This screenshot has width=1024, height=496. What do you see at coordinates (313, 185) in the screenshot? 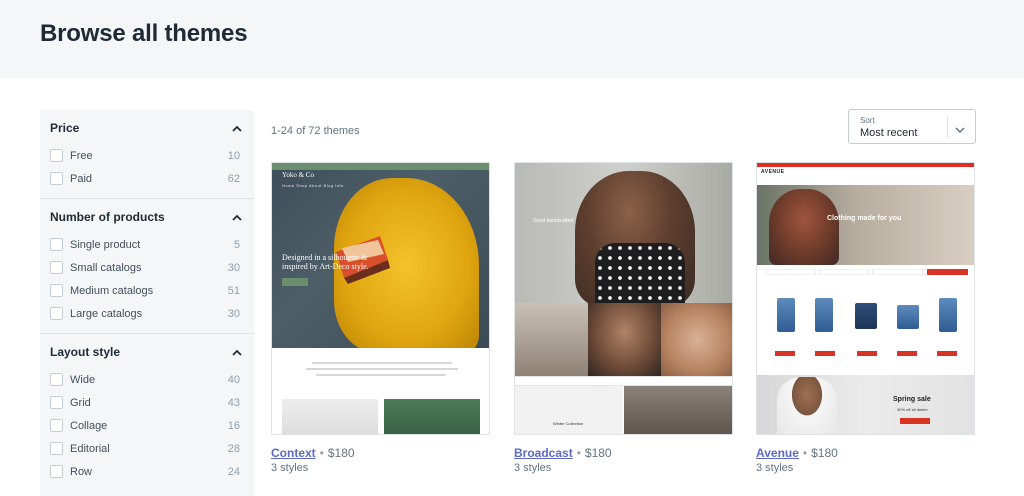
I see `preview-nav: Home Shop About Blog Info` at bounding box center [313, 185].